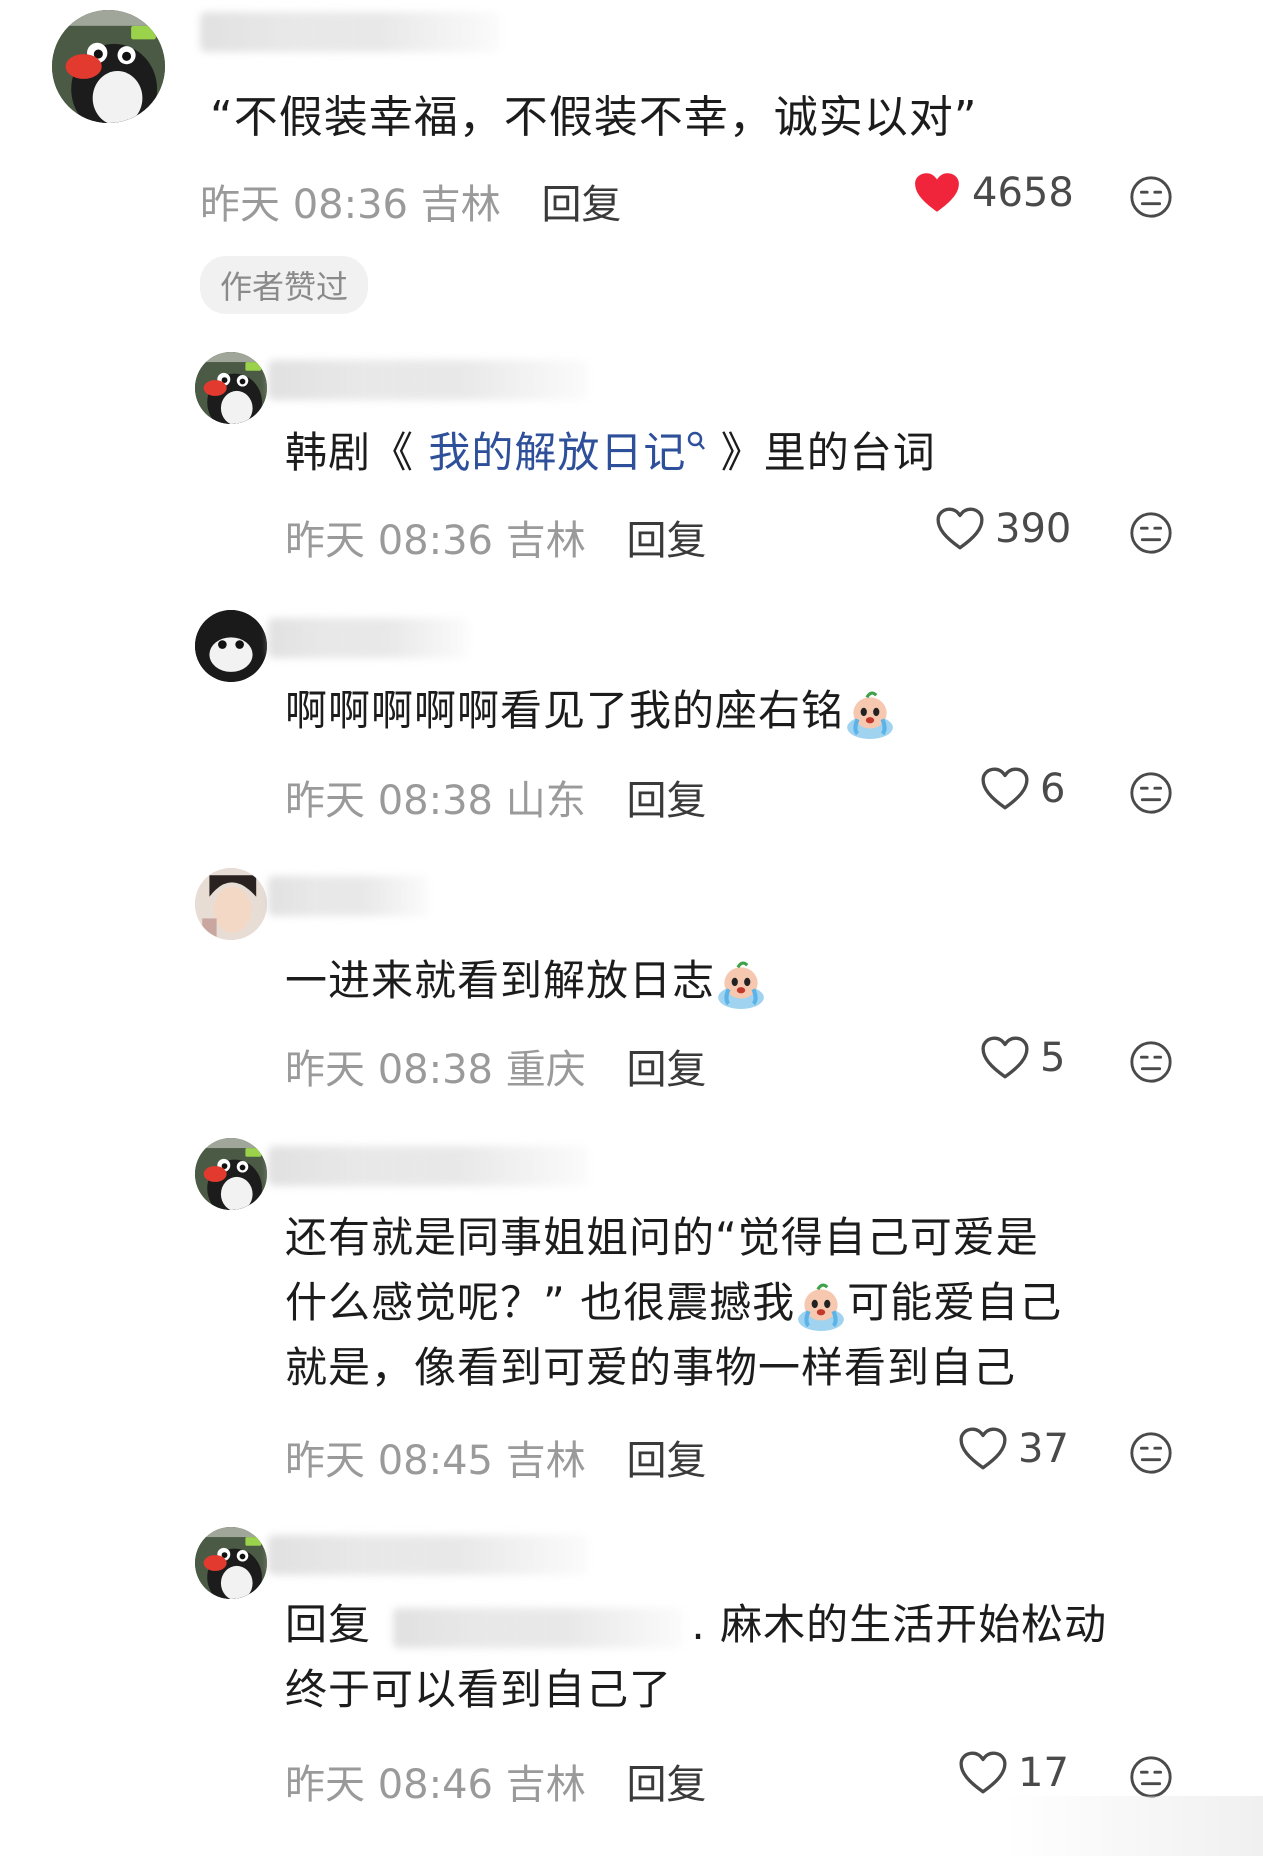 The height and width of the screenshot is (1856, 1263). What do you see at coordinates (500, 980) in the screenshot?
I see `comment-text-content: 一进来就看到解放日志` at bounding box center [500, 980].